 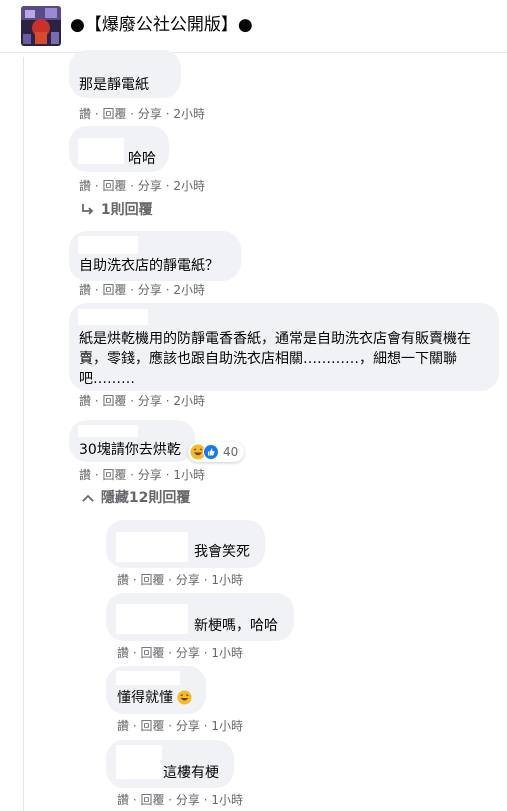 I want to click on like-reaction-icon, so click(x=211, y=452).